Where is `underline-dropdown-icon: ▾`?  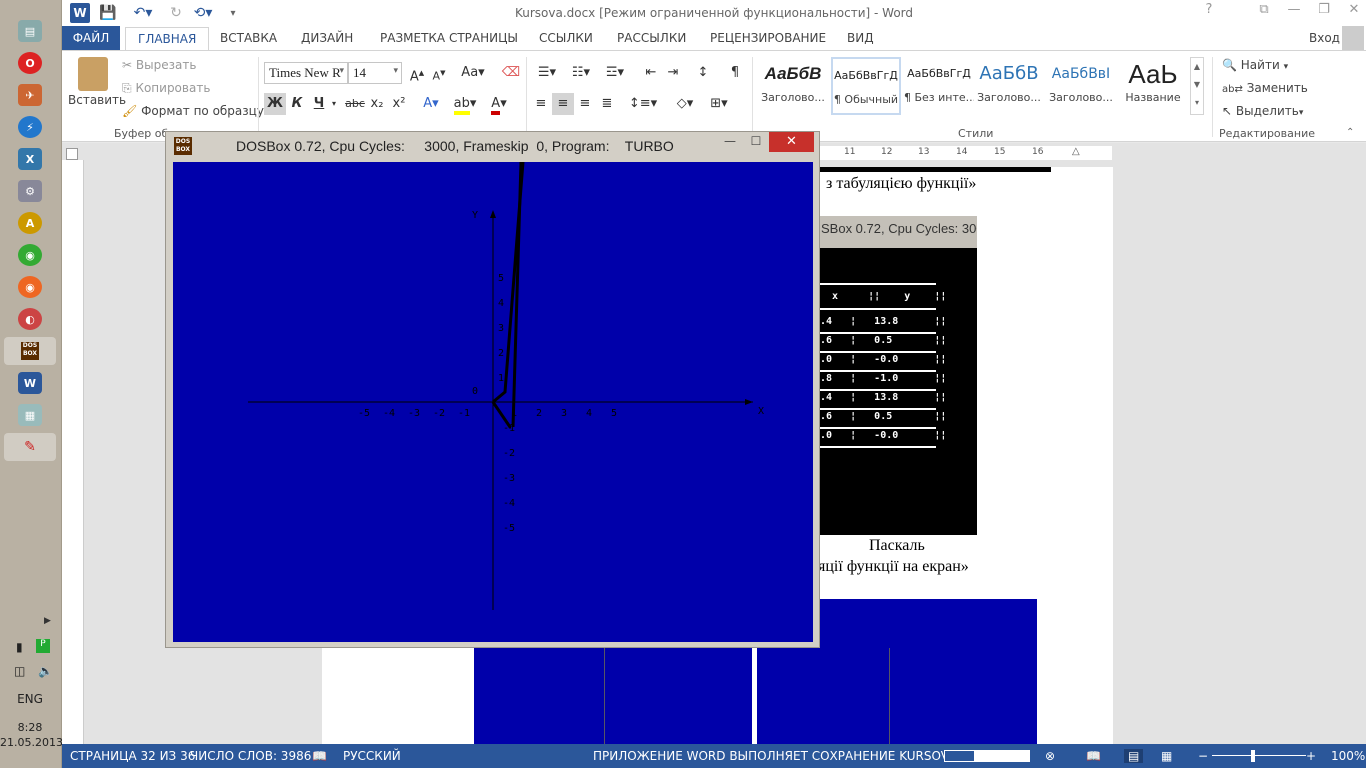 underline-dropdown-icon: ▾ is located at coordinates (334, 104).